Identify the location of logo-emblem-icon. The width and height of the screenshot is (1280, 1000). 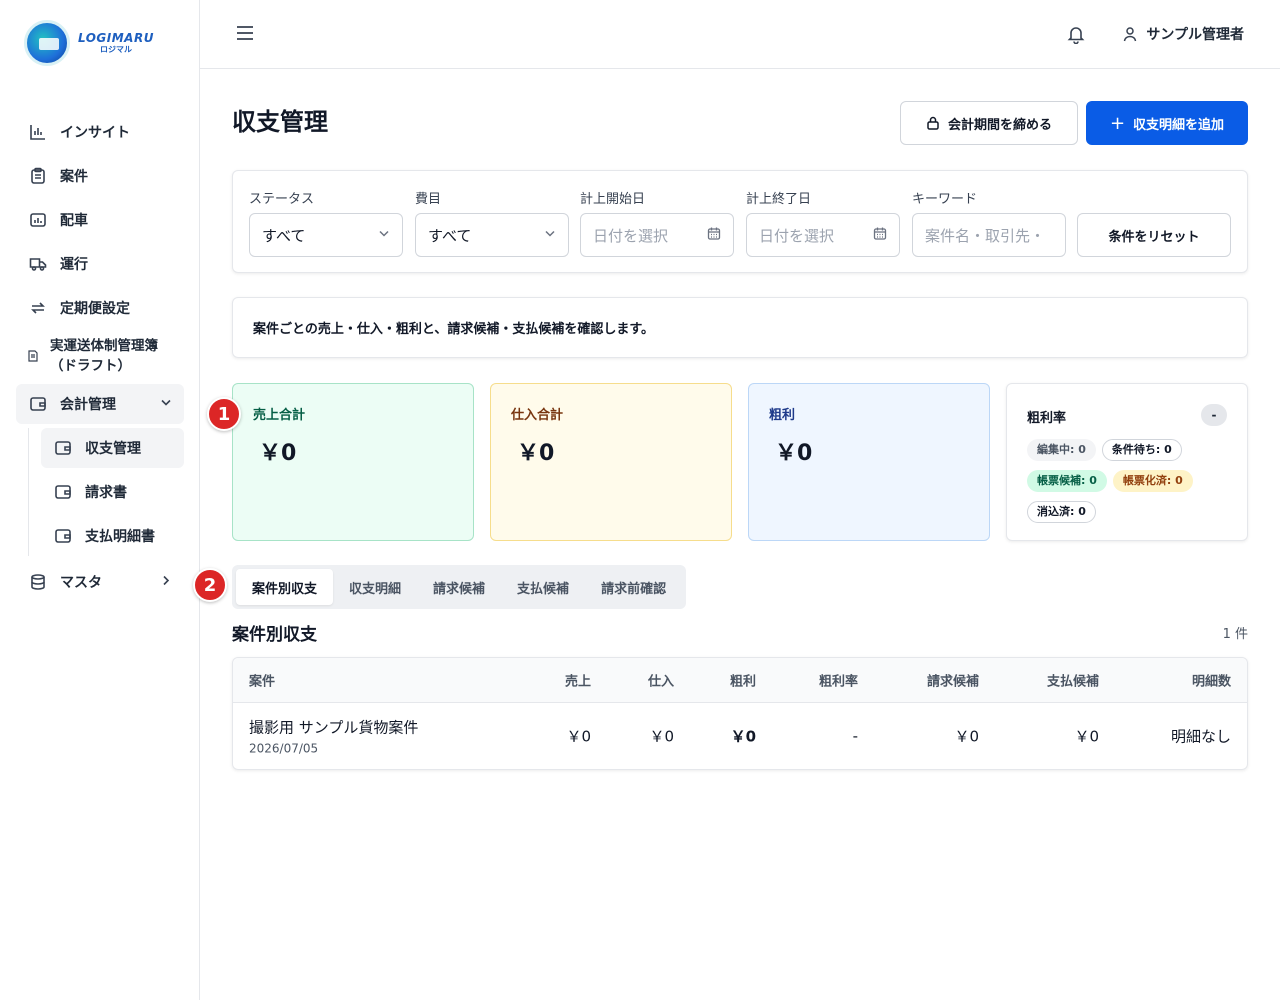
(47, 43).